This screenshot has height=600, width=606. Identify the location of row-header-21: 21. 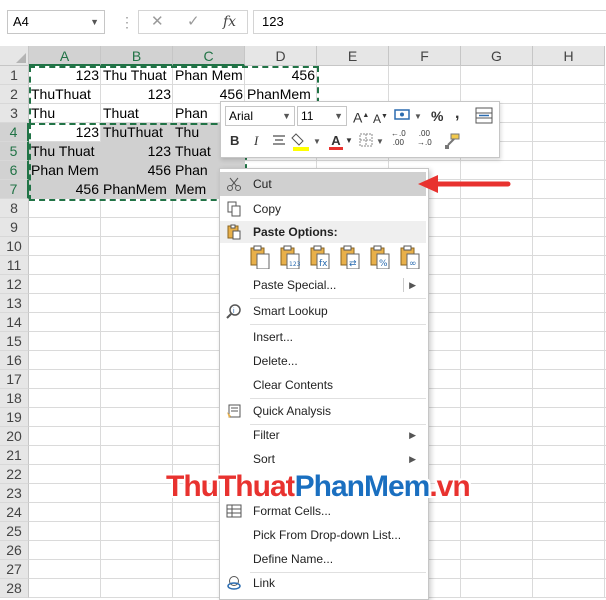
(14, 455).